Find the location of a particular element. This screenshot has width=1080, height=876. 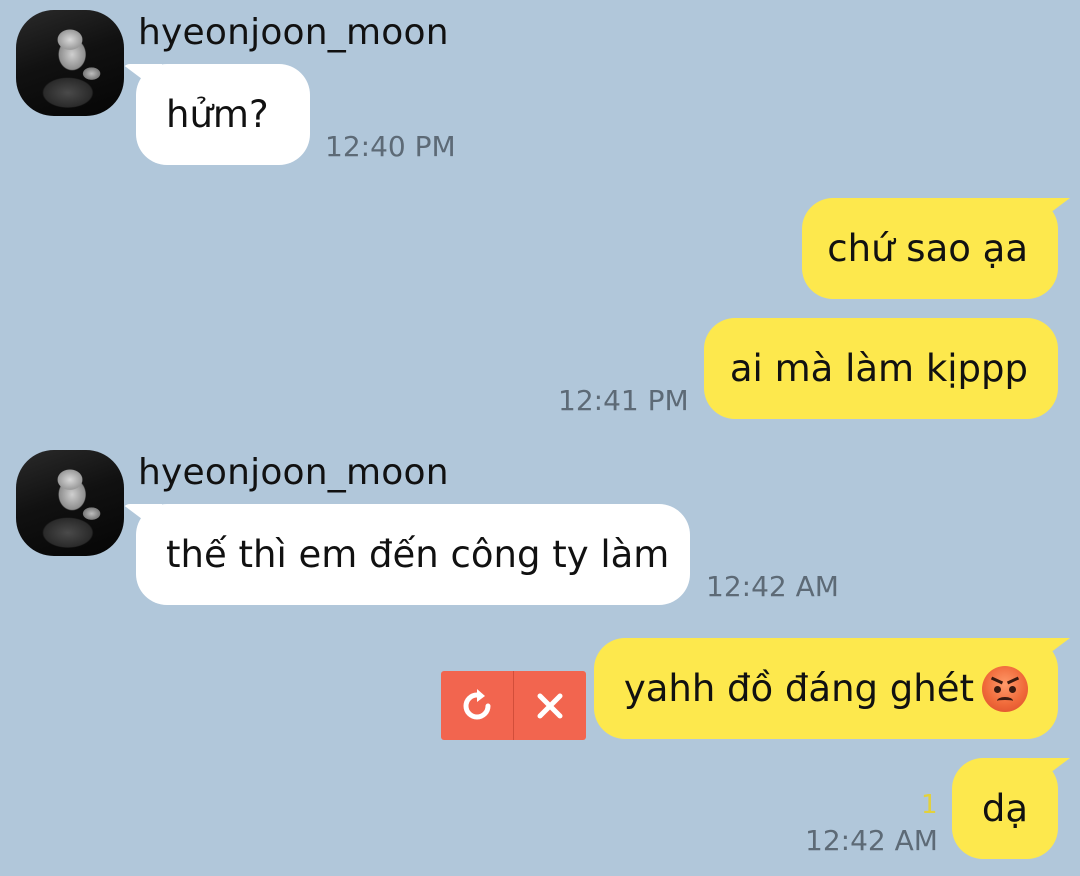

message-text: chứ sao ạa is located at coordinates (927, 248).